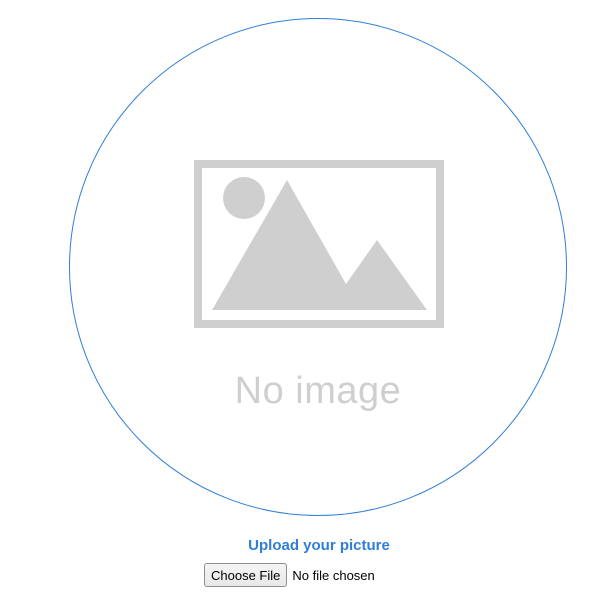 This screenshot has width=603, height=610. Describe the element at coordinates (289, 575) in the screenshot. I see `file-input: Choose File No file chosen` at that location.